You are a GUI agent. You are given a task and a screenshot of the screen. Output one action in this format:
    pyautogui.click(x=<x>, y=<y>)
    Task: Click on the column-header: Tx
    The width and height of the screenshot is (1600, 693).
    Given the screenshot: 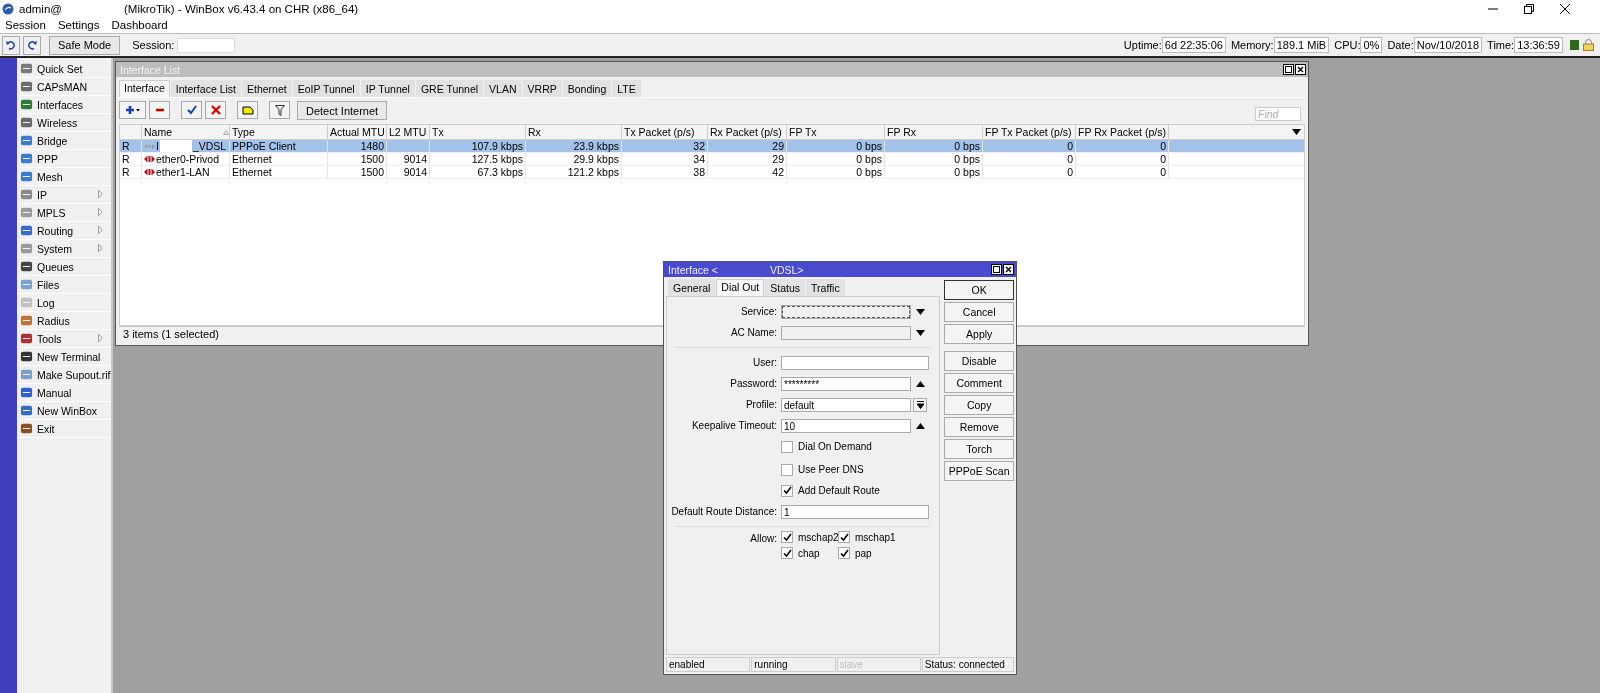 What is the action you would take?
    pyautogui.click(x=478, y=132)
    